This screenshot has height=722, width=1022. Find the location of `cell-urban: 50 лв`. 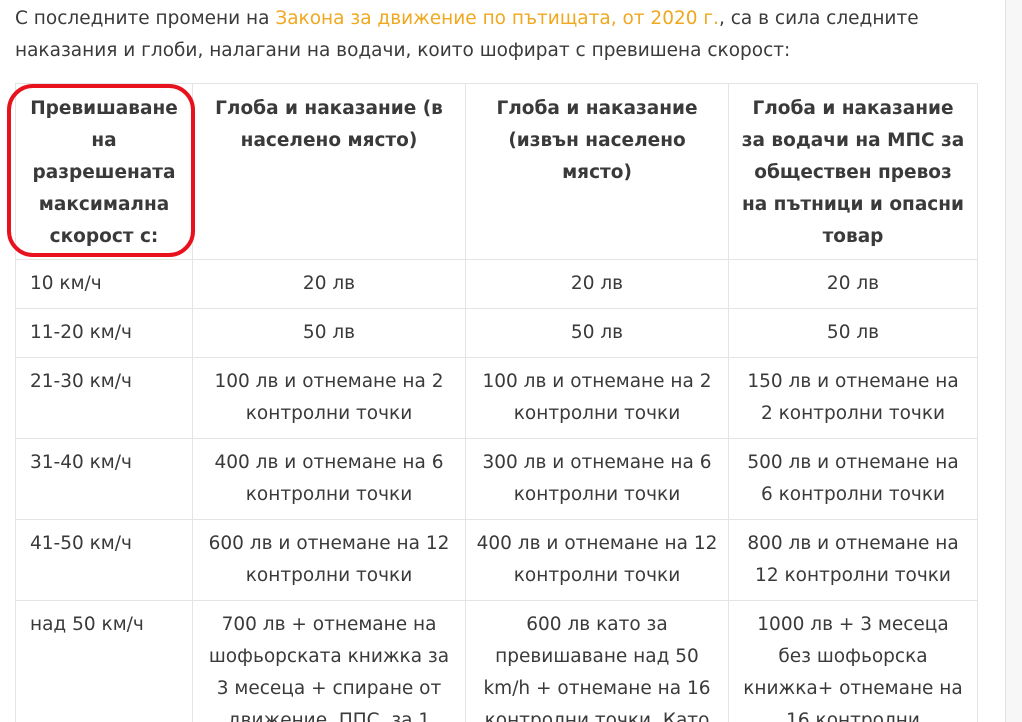

cell-urban: 50 лв is located at coordinates (329, 333).